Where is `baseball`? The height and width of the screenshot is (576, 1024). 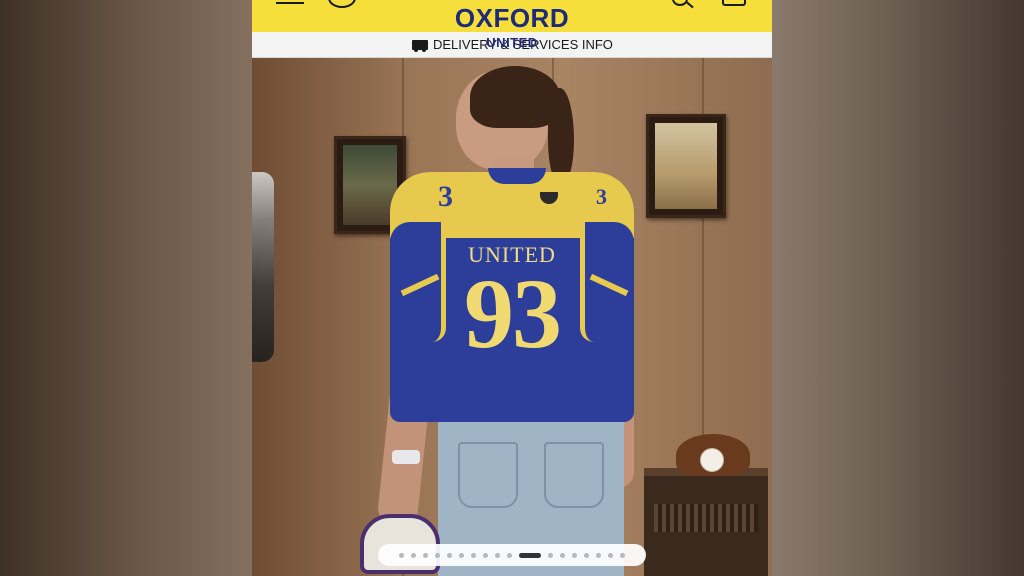 baseball is located at coordinates (712, 460).